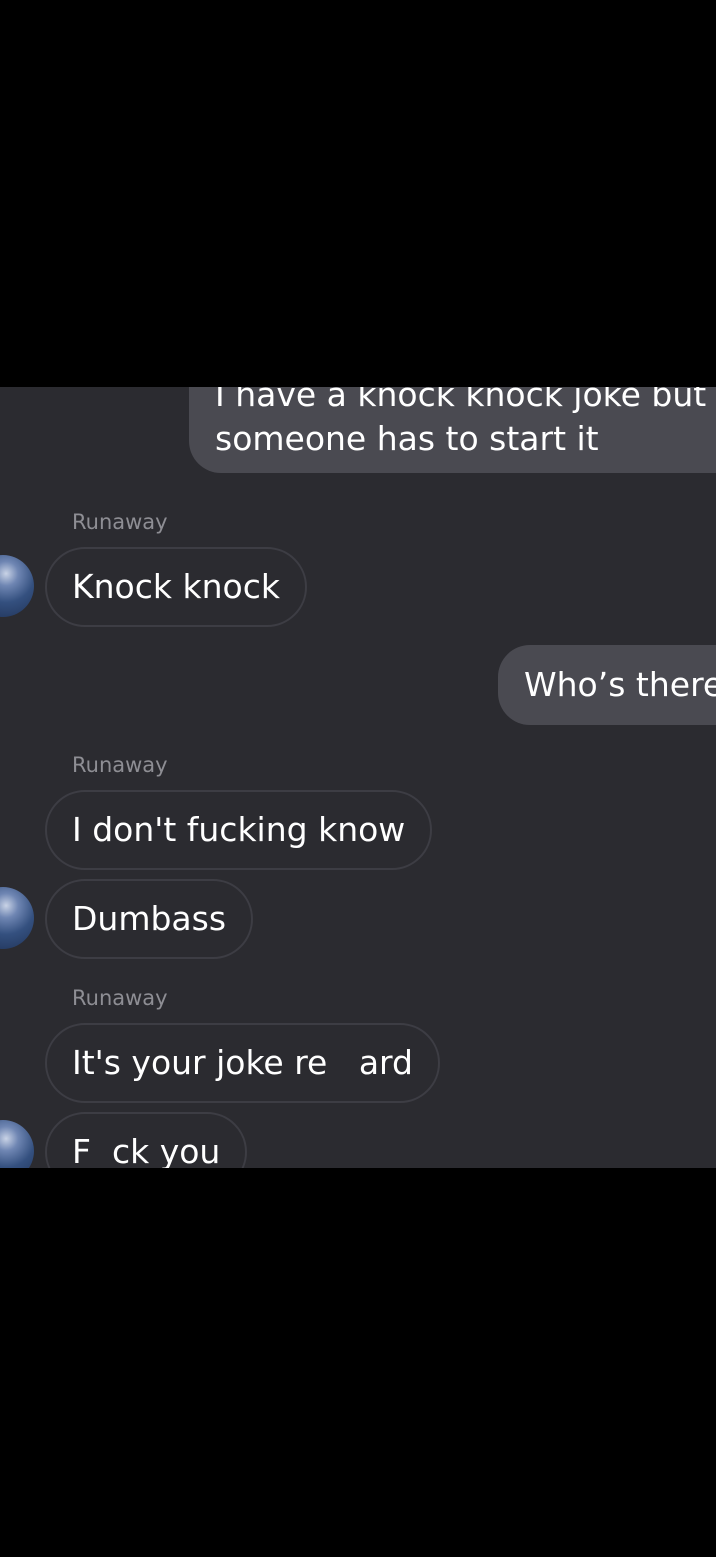  I want to click on incoming-message: Knock knock, so click(176, 587).